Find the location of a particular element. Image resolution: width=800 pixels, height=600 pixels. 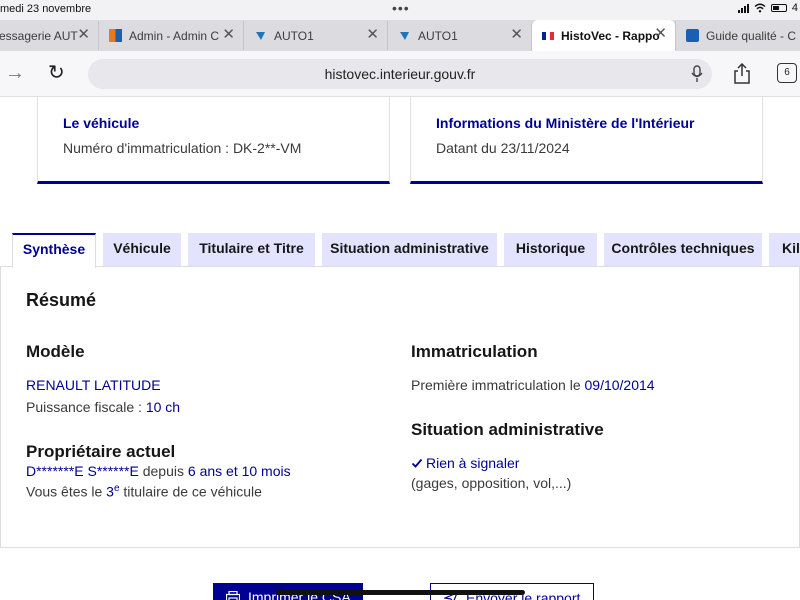

first-registration-label: Première immatriculation le is located at coordinates (498, 385).